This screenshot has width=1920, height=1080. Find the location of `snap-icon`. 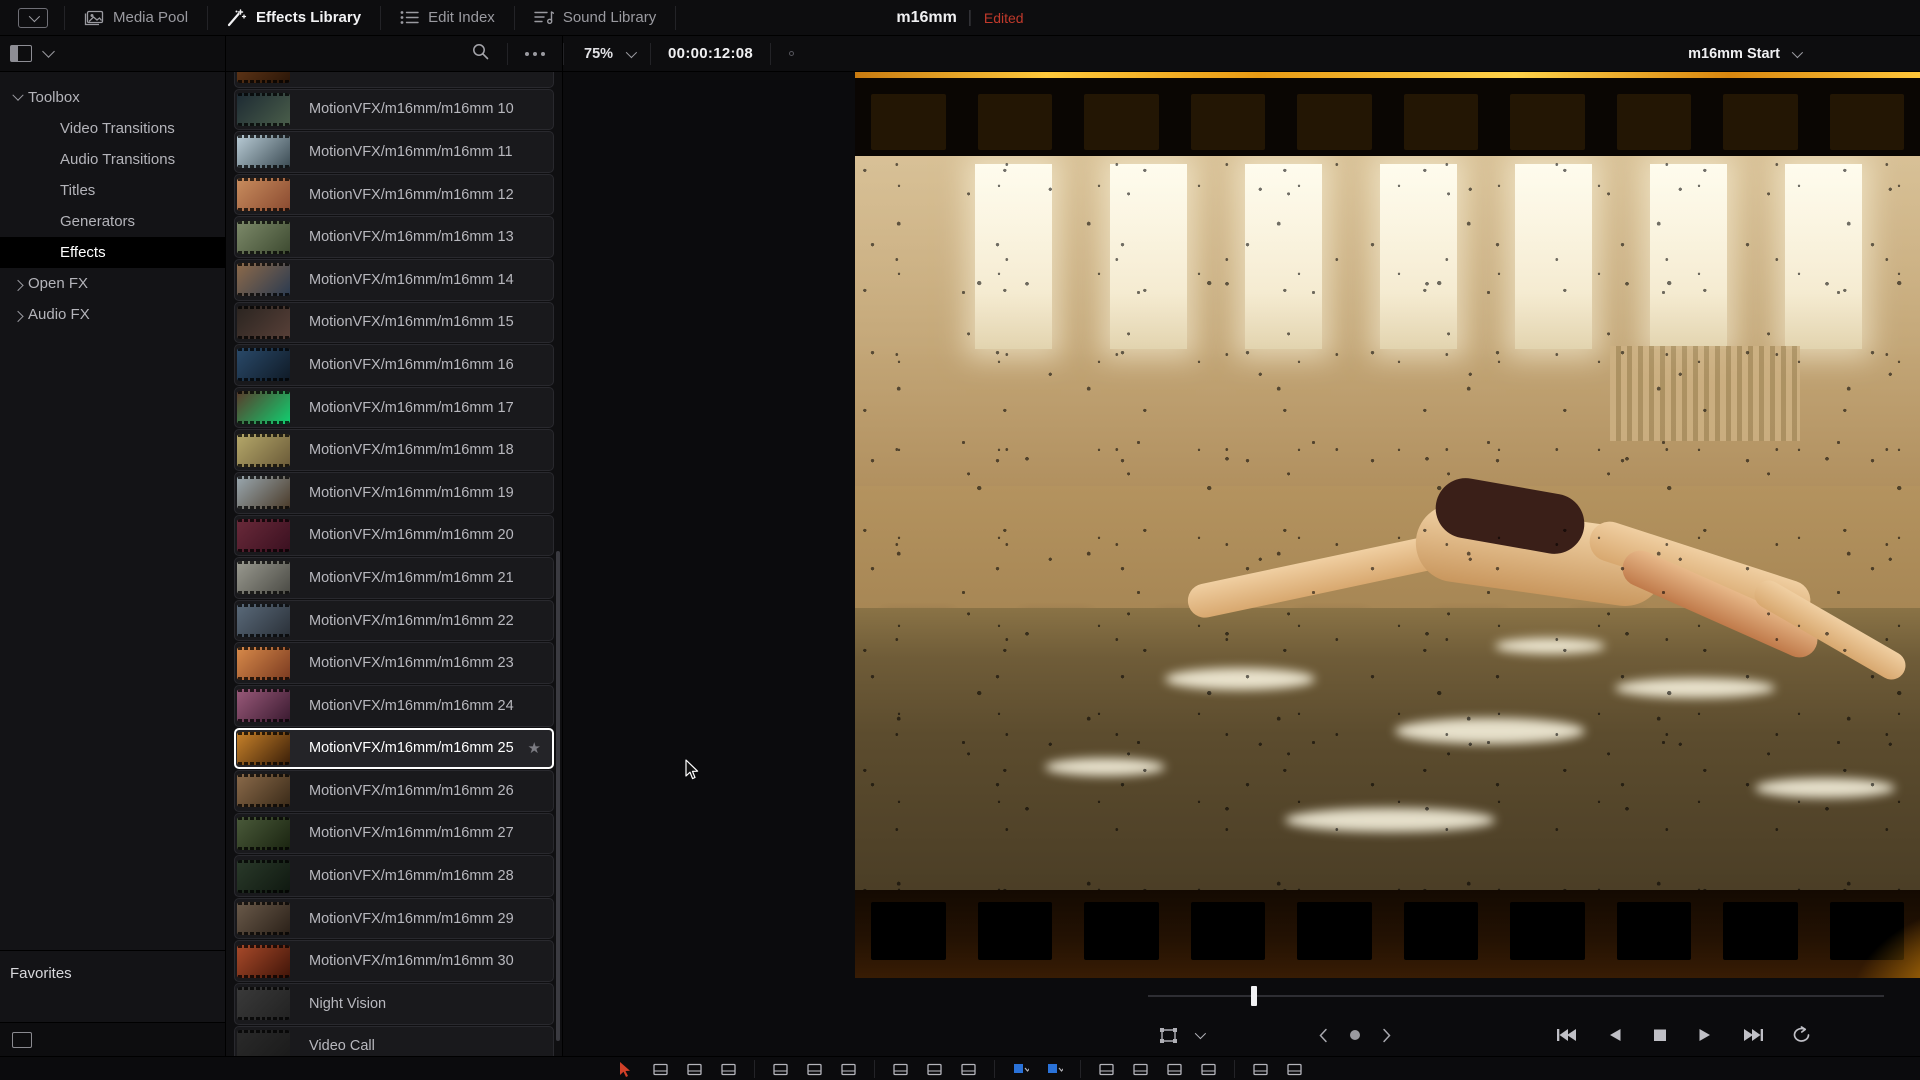

snap-icon is located at coordinates (1106, 1069).